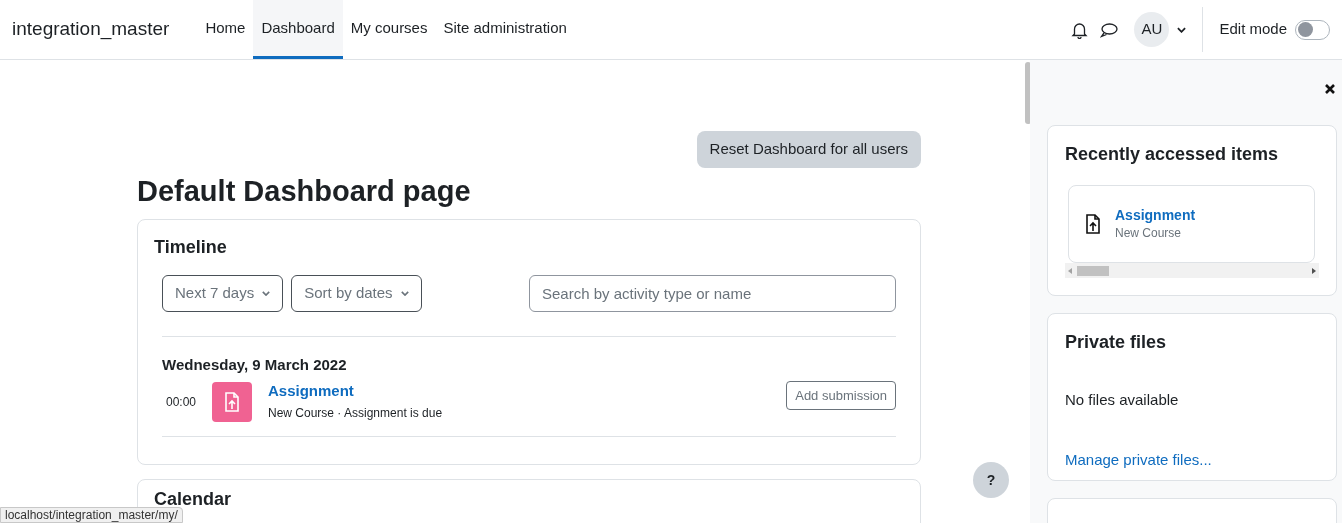 The image size is (1342, 523). I want to click on course-name: New Course, so click(1148, 233).